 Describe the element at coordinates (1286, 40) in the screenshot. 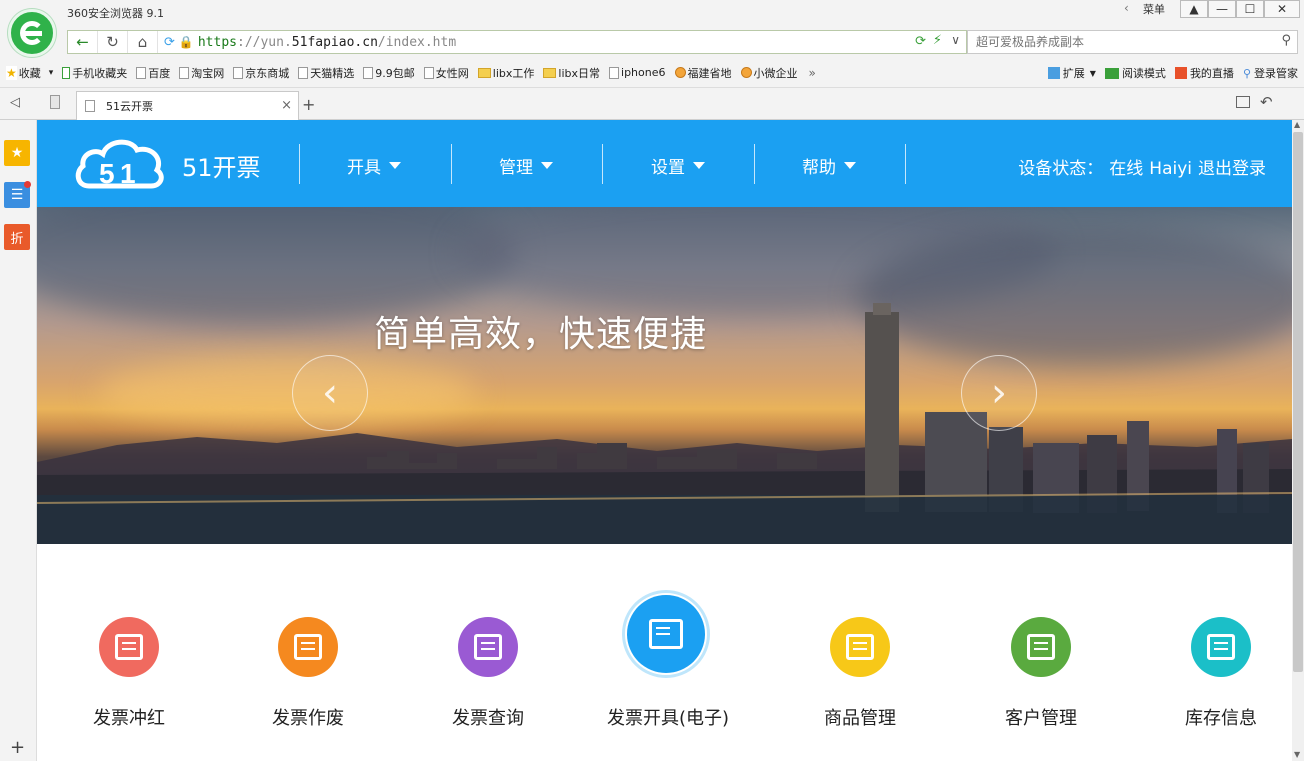

I see `search-icon: ⚲` at that location.